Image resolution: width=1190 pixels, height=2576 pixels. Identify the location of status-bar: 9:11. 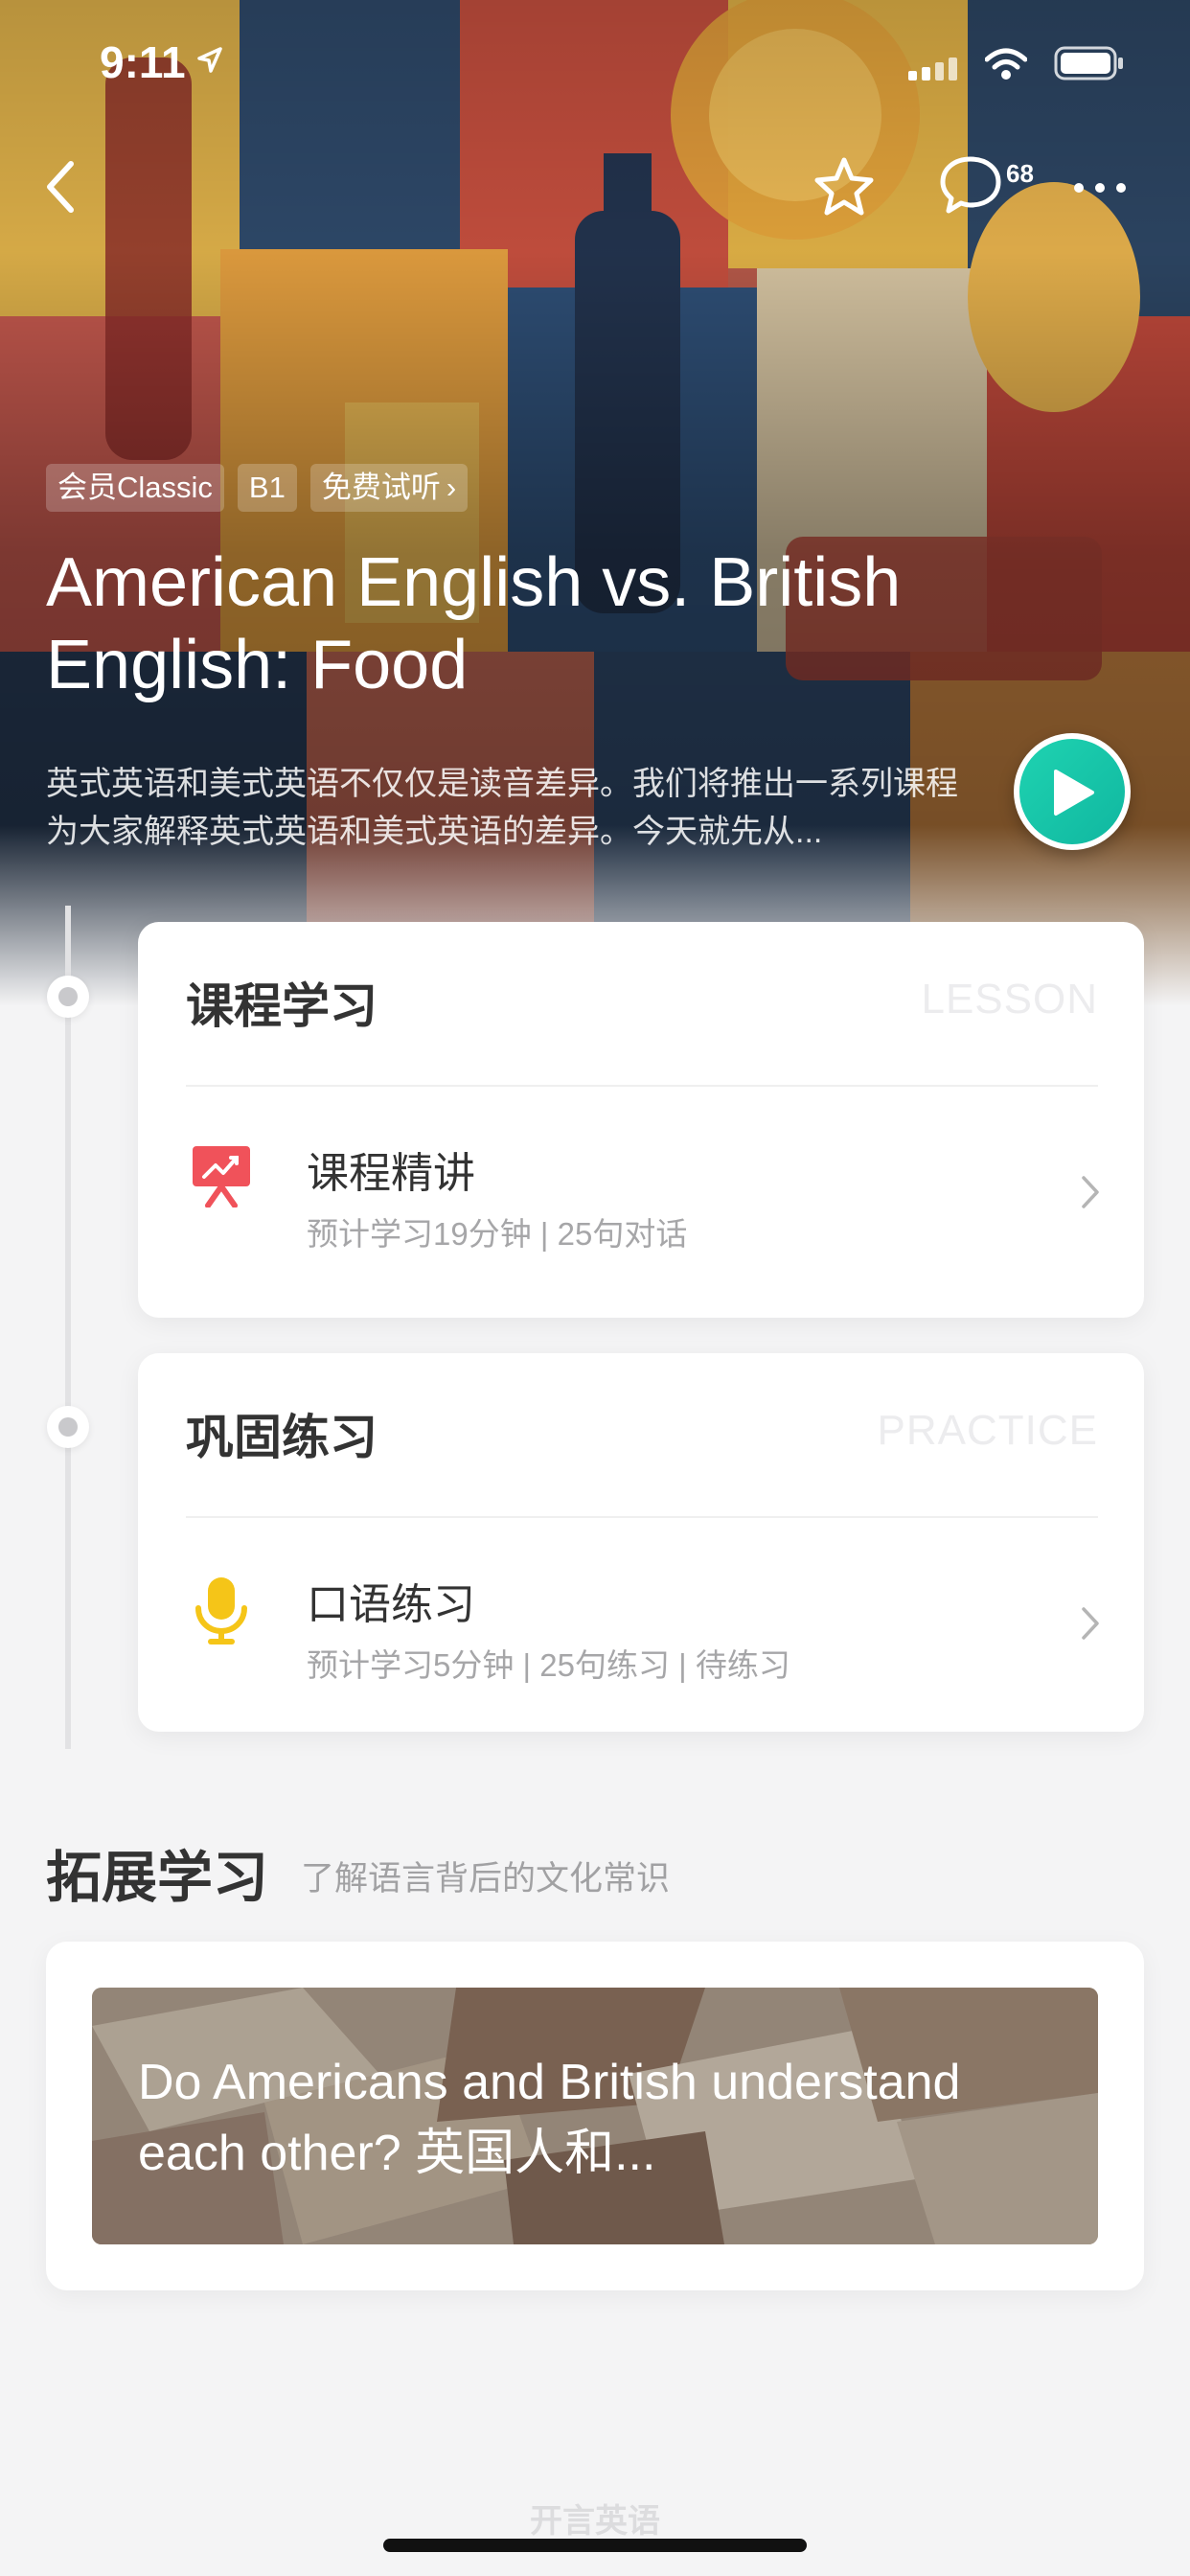
(595, 65).